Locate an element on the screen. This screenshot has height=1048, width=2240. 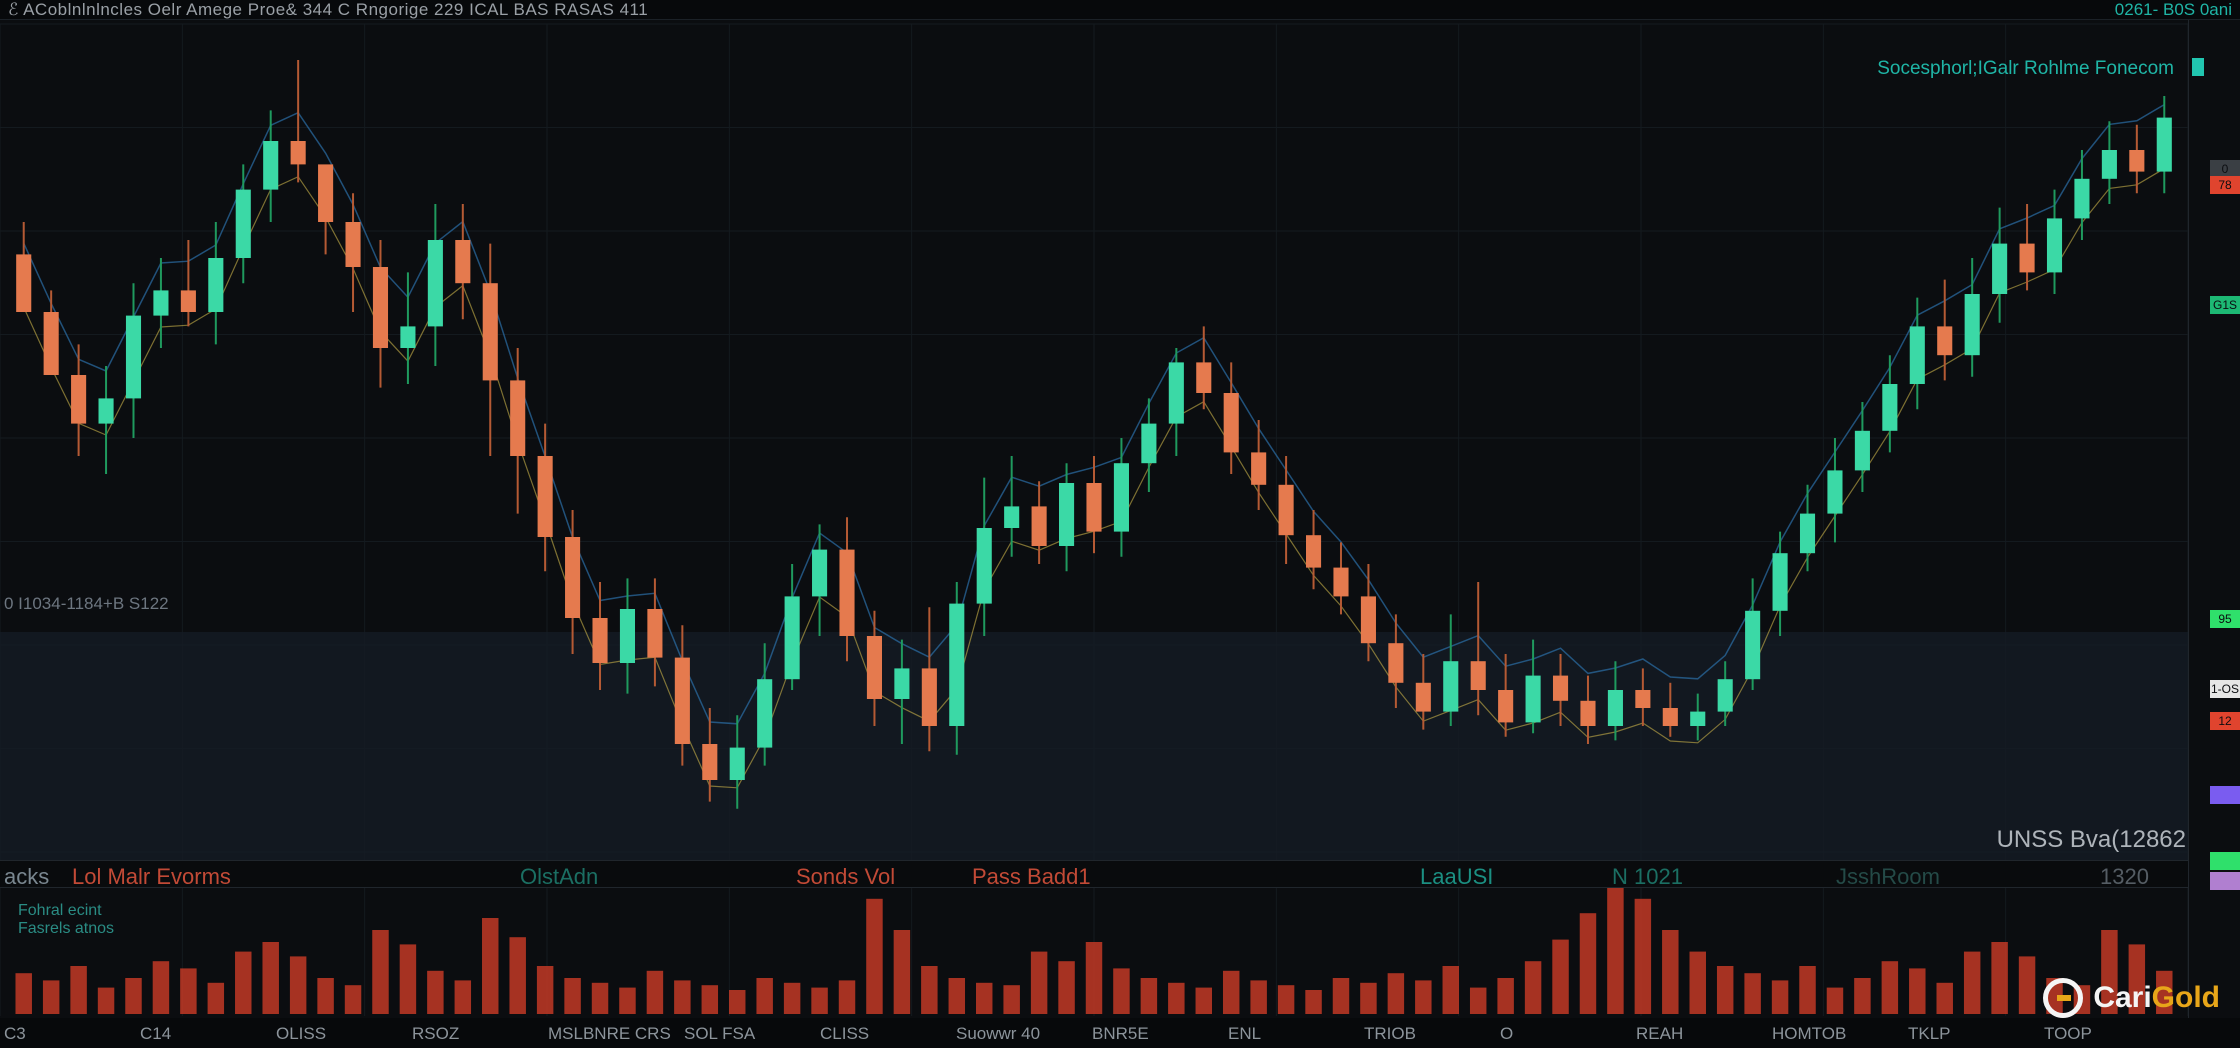
price-tag: 78 is located at coordinates (2225, 185).